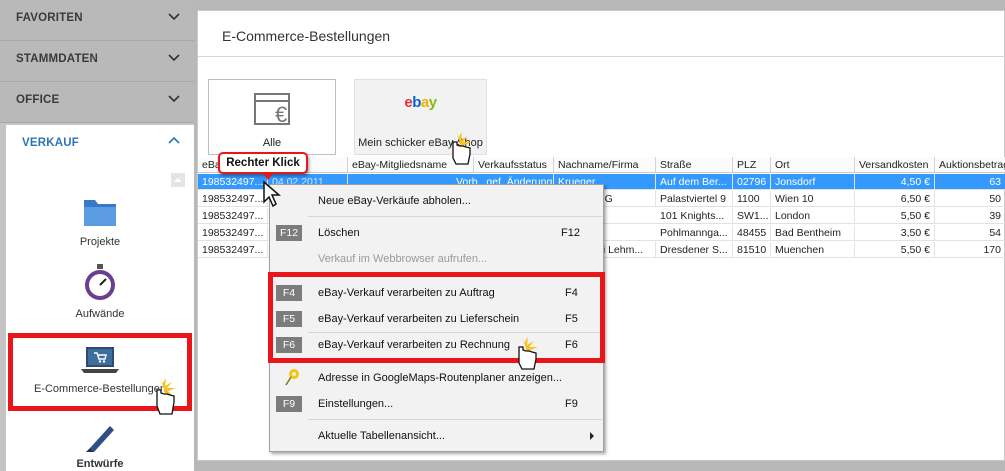  I want to click on menu-item-settings: F9 Einstellungen... F9, so click(436, 404).